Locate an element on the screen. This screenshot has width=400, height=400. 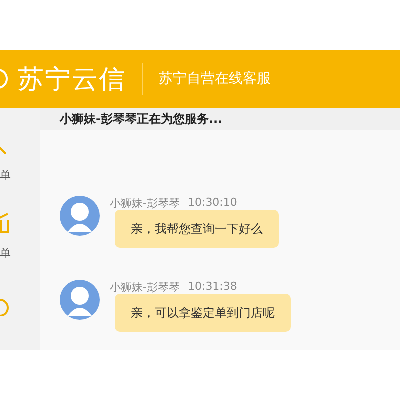
message-time: 10:31:38 is located at coordinates (213, 287).